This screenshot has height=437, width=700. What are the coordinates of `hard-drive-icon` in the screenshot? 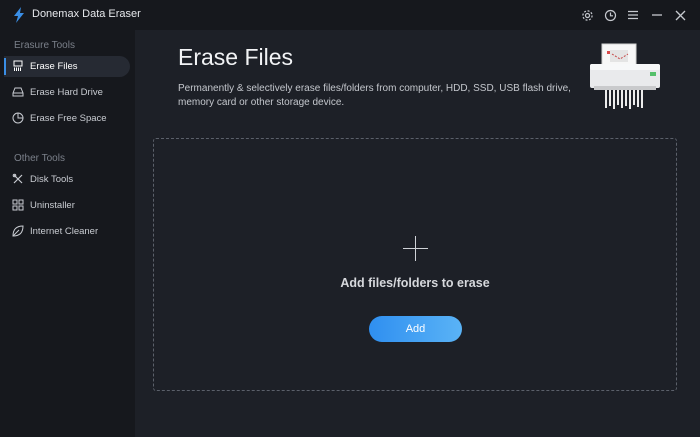 It's located at (18, 92).